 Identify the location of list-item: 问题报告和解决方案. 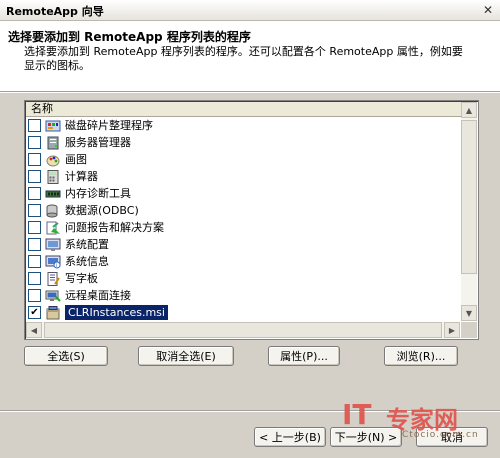
(243, 227).